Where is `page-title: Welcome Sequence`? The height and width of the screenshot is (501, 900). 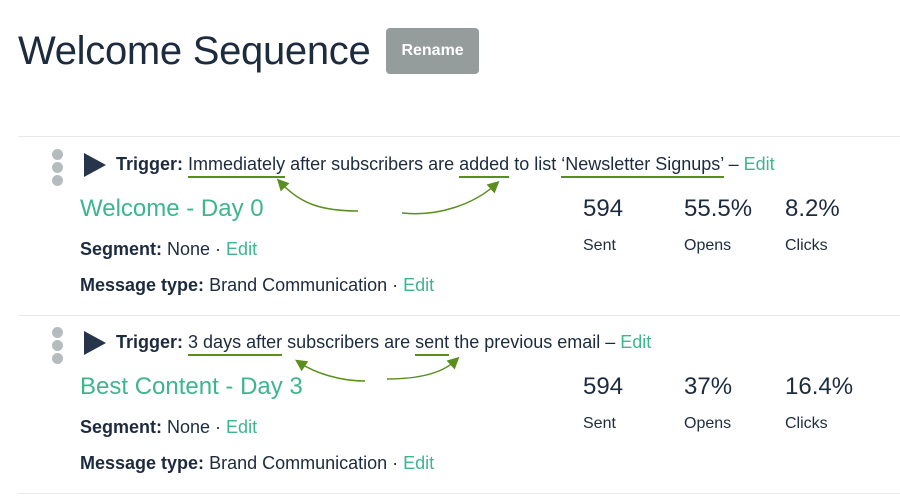
page-title: Welcome Sequence is located at coordinates (194, 50).